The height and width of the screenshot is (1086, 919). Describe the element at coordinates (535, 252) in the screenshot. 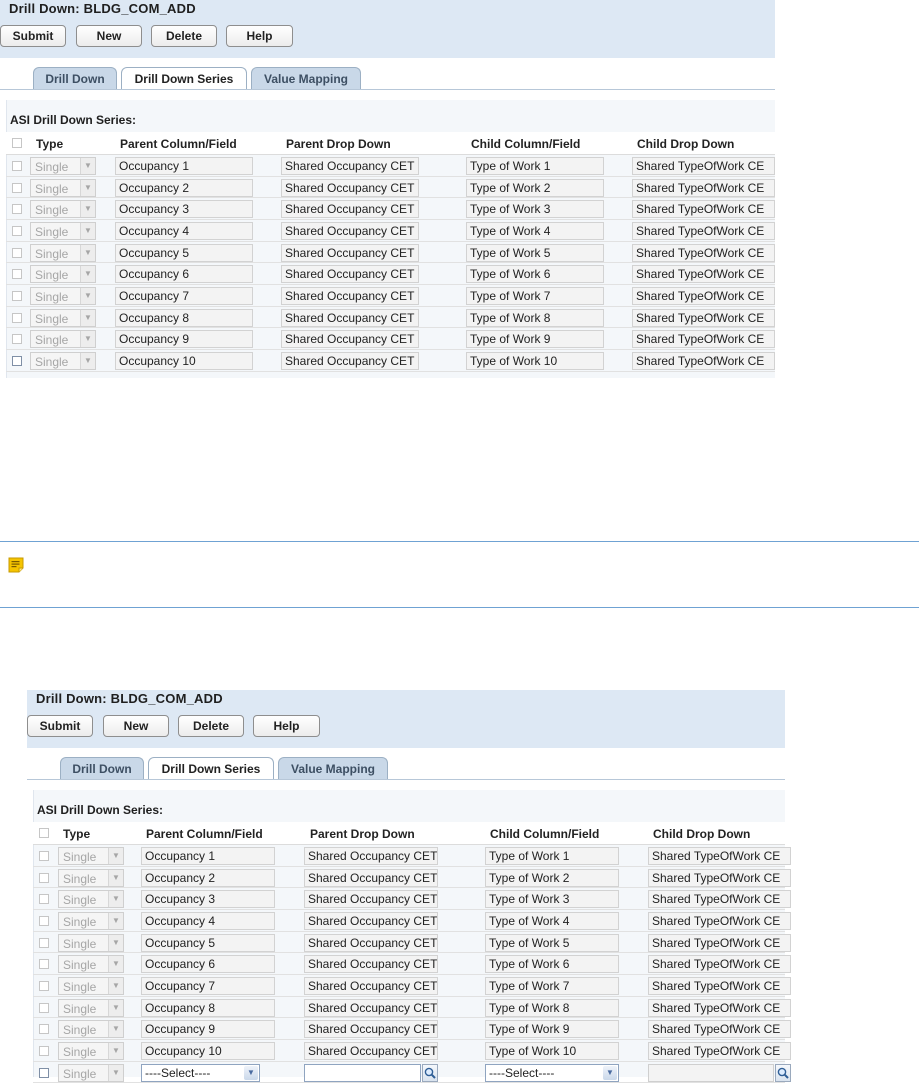

I see `child-column-field: Type of Work 5` at that location.